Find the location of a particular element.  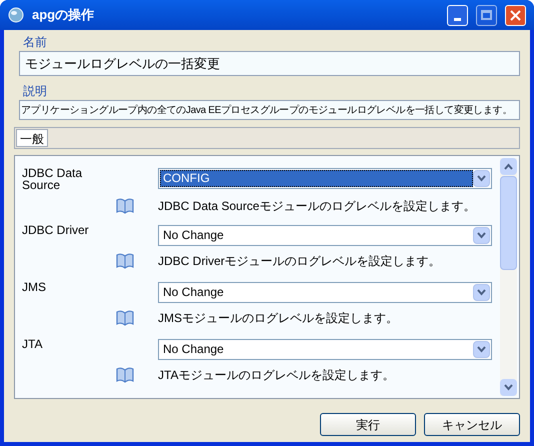

help-text: JDBC Driverモジュールのログレベルを設定します。 is located at coordinates (299, 261).